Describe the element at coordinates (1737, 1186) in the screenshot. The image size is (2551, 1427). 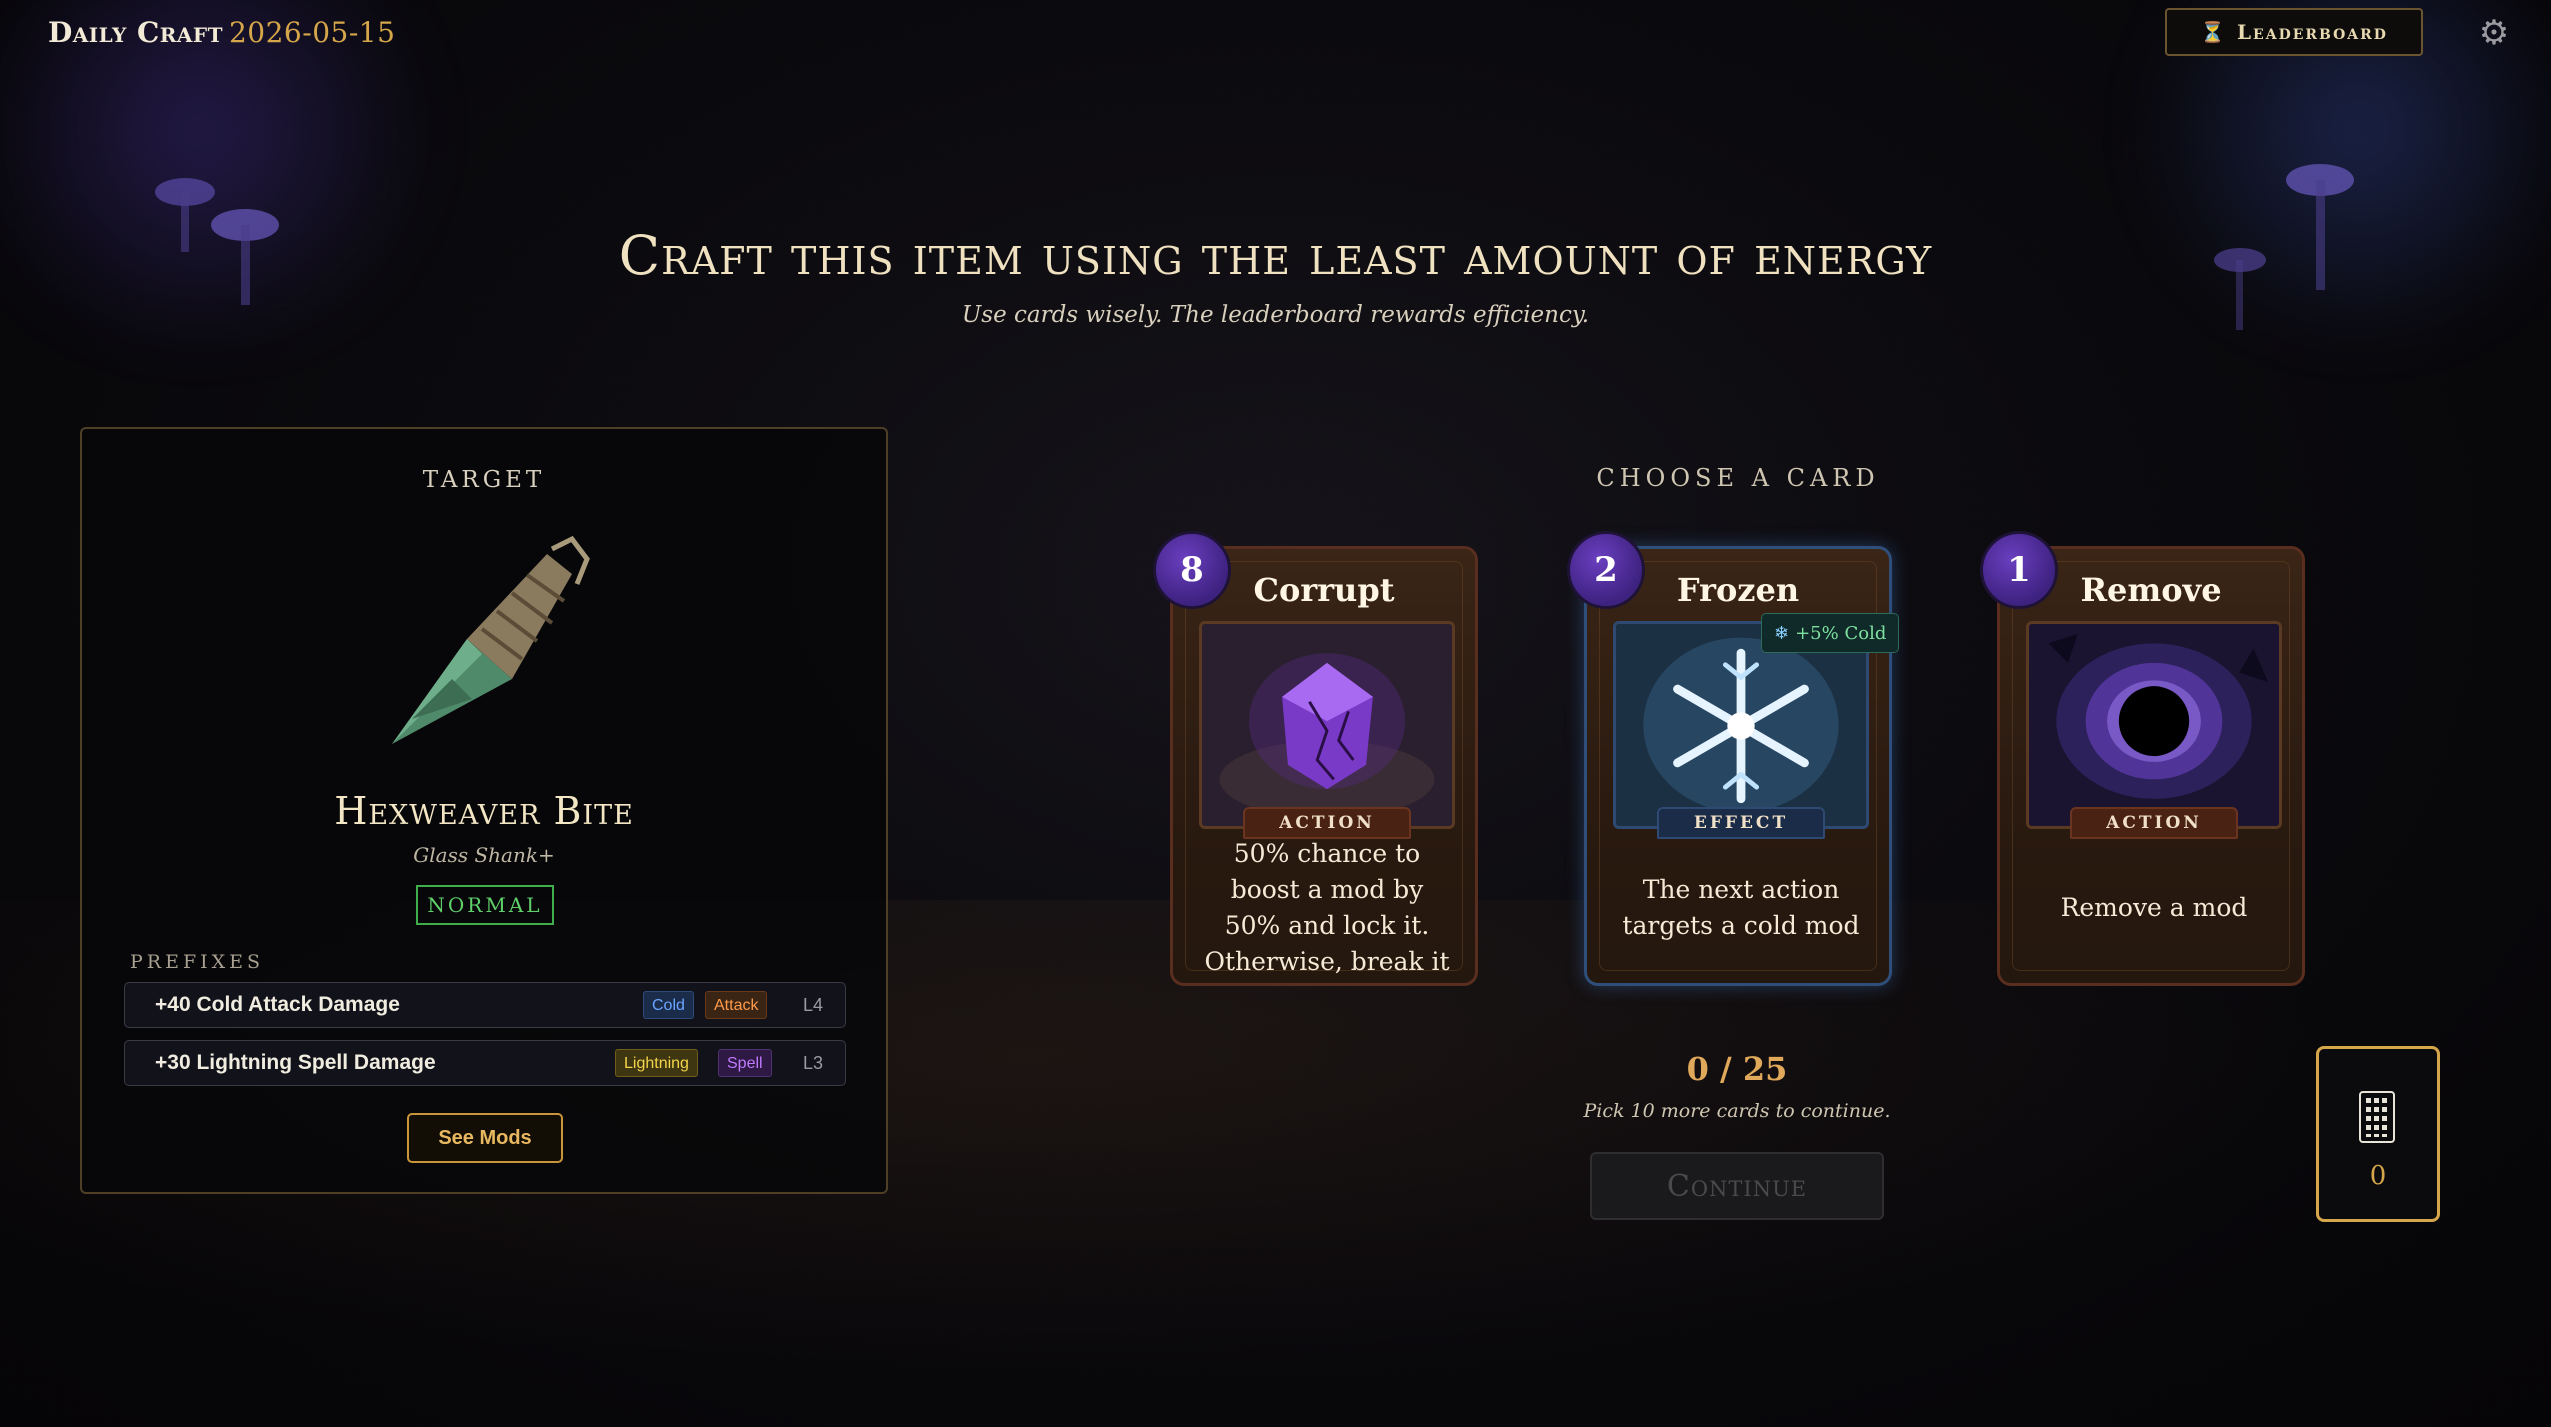
I see `continue-button: Continue` at that location.